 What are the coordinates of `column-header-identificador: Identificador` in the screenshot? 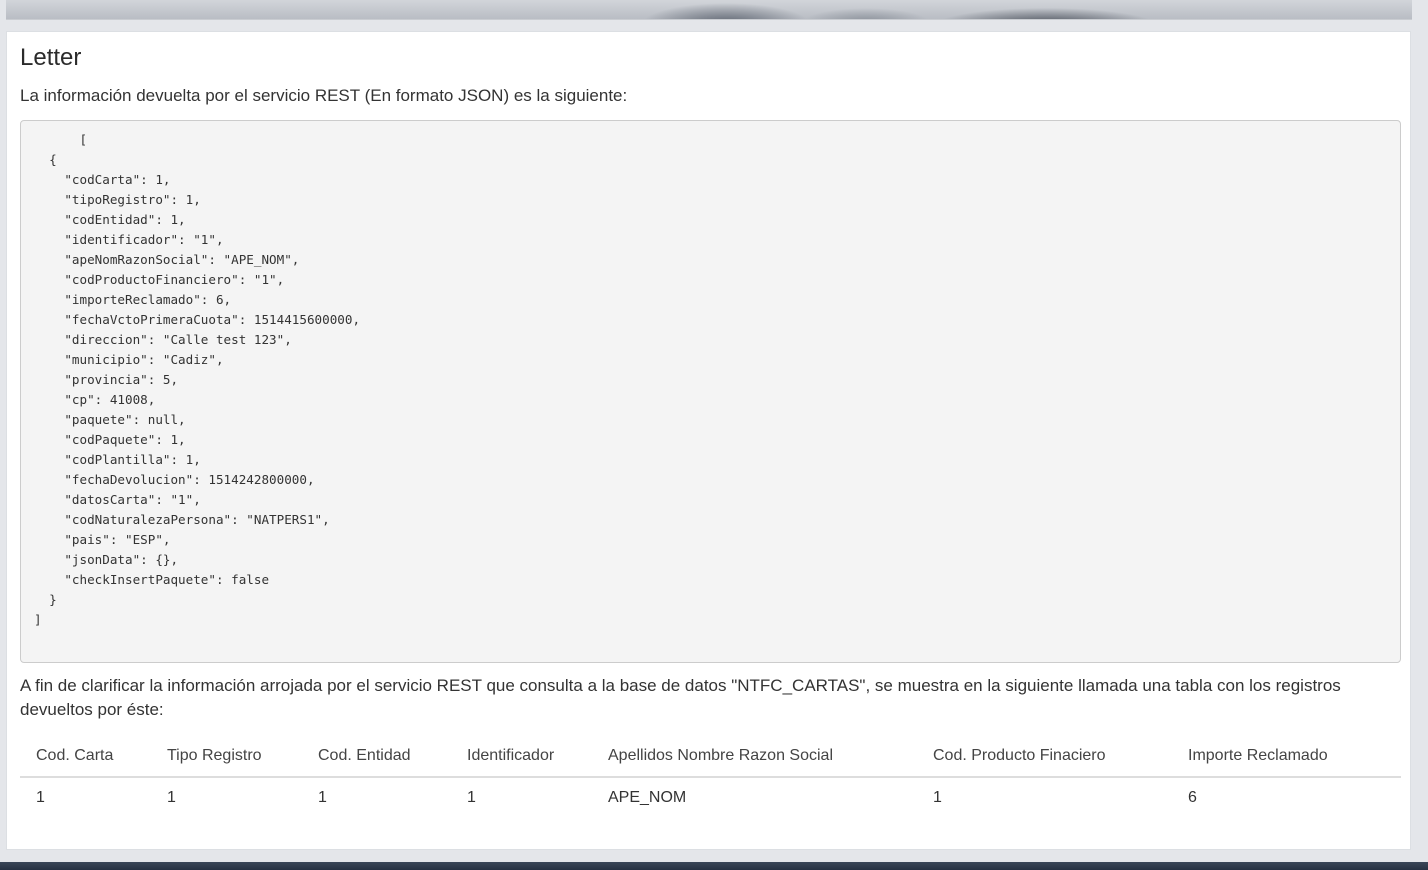 It's located at (521, 756).